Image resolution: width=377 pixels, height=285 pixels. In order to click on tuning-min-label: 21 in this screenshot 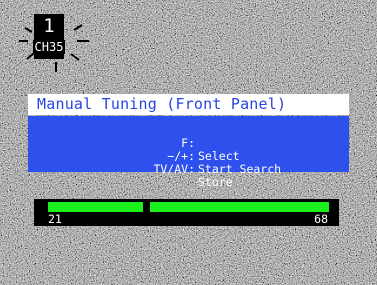, I will do `click(55, 219)`.